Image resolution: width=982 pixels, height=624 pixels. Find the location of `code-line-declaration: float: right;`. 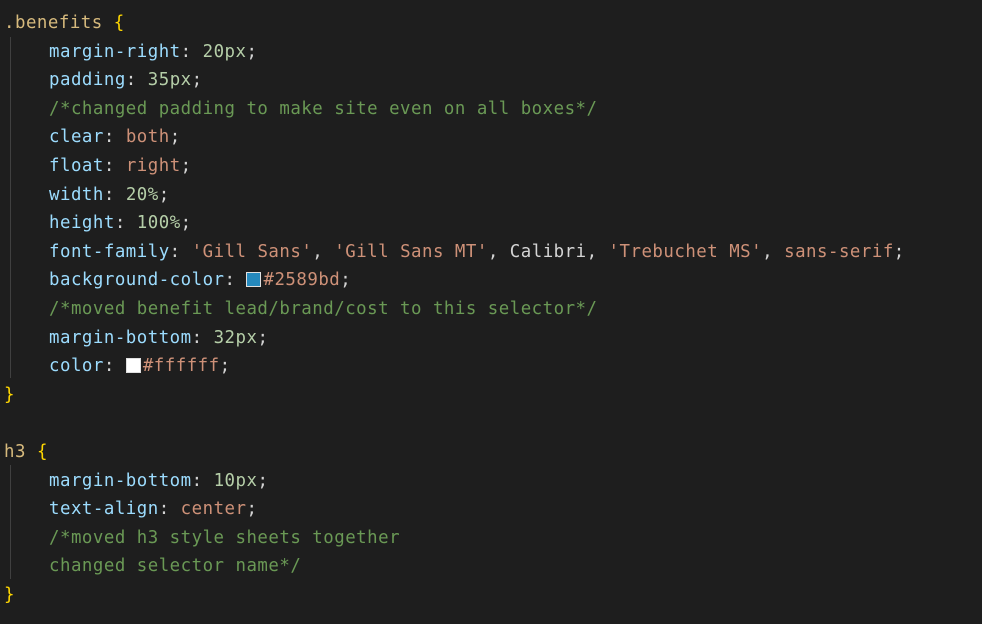

code-line-declaration: float: right; is located at coordinates (120, 166).